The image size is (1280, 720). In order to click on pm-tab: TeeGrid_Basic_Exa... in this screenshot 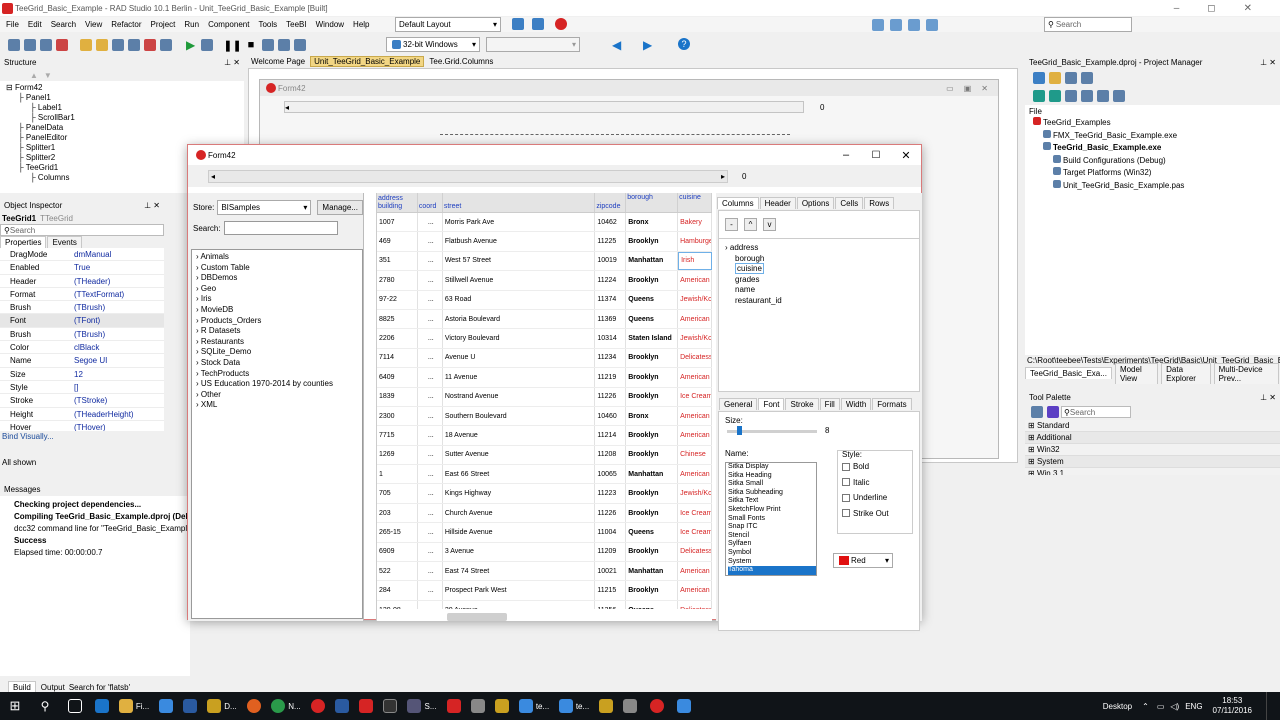, I will do `click(1068, 373)`.